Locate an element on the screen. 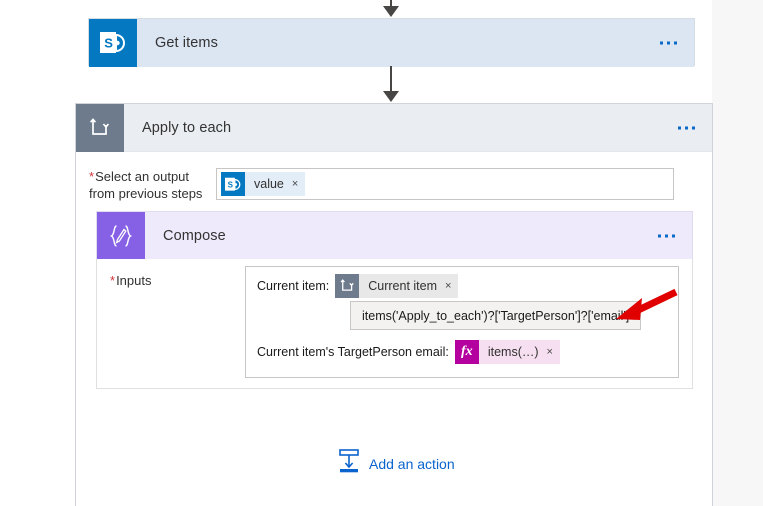  token-chip-current-item: Current item × is located at coordinates (397, 286).